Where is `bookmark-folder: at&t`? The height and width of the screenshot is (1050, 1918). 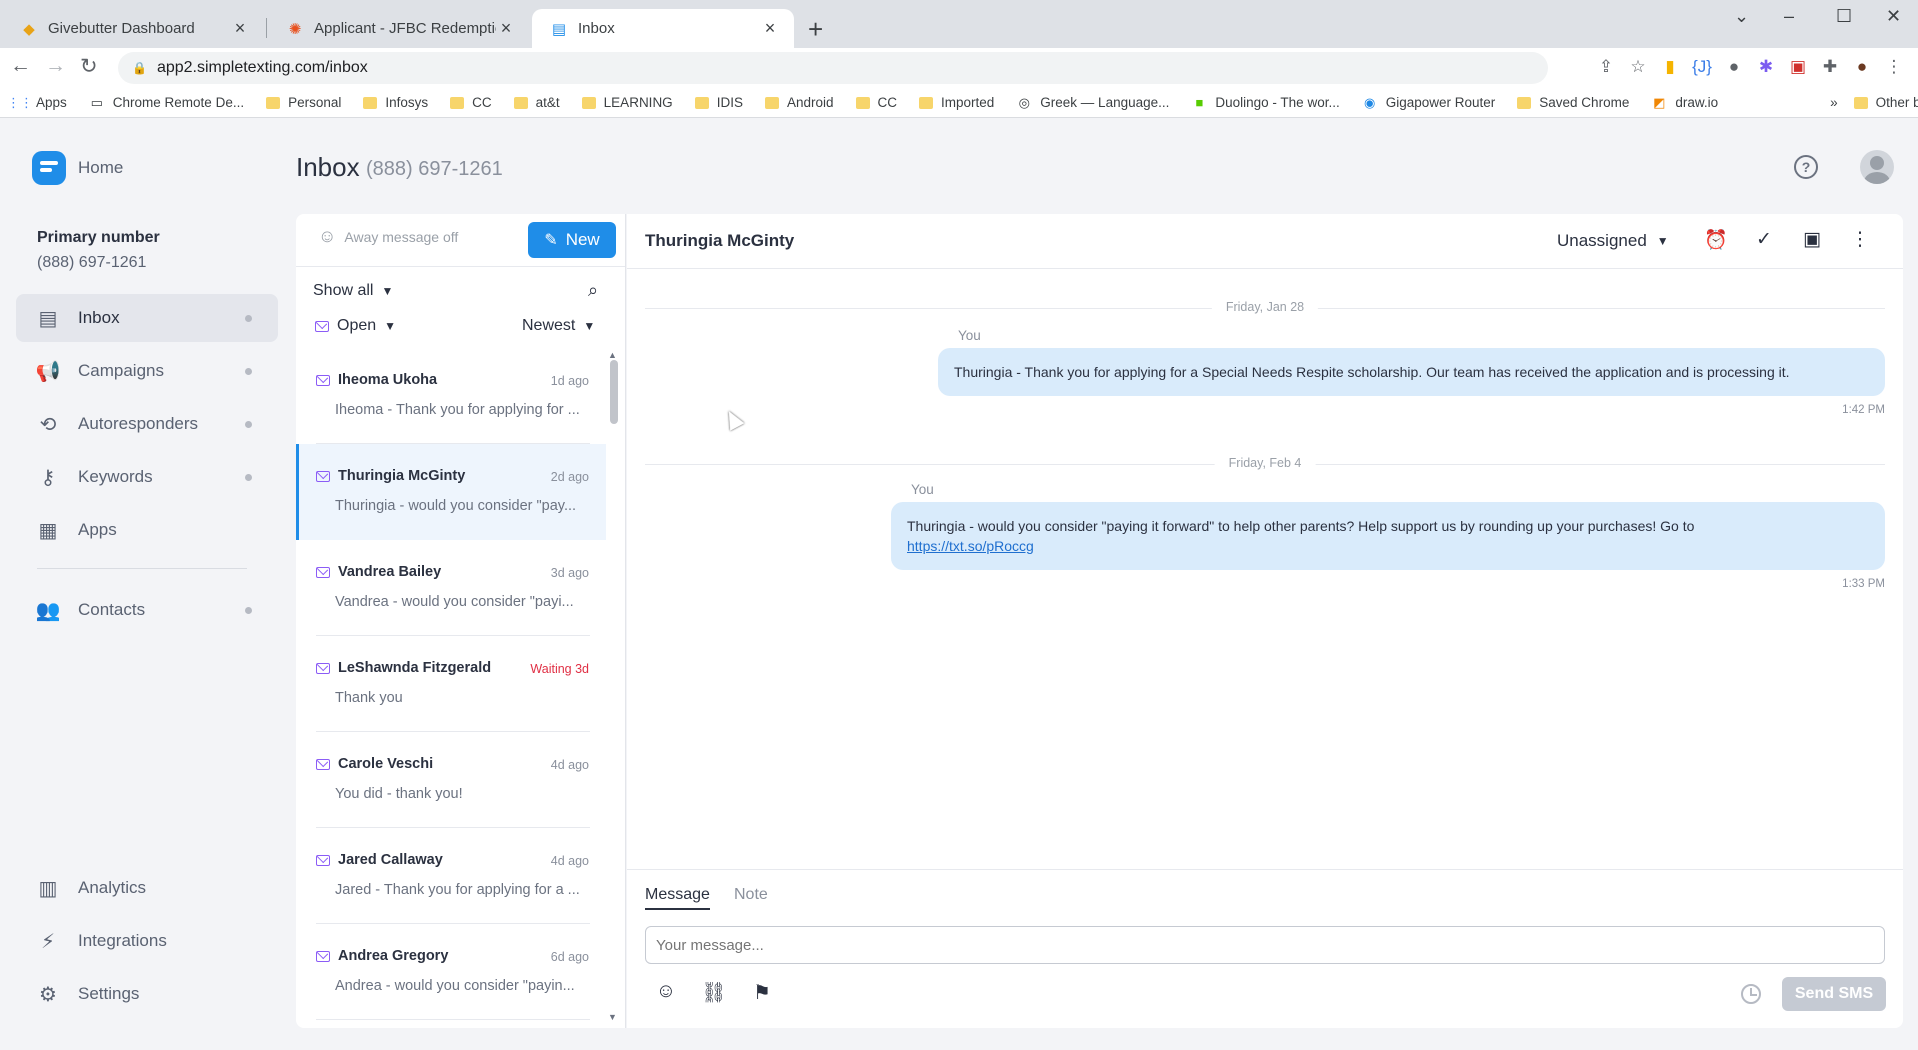 bookmark-folder: at&t is located at coordinates (536, 102).